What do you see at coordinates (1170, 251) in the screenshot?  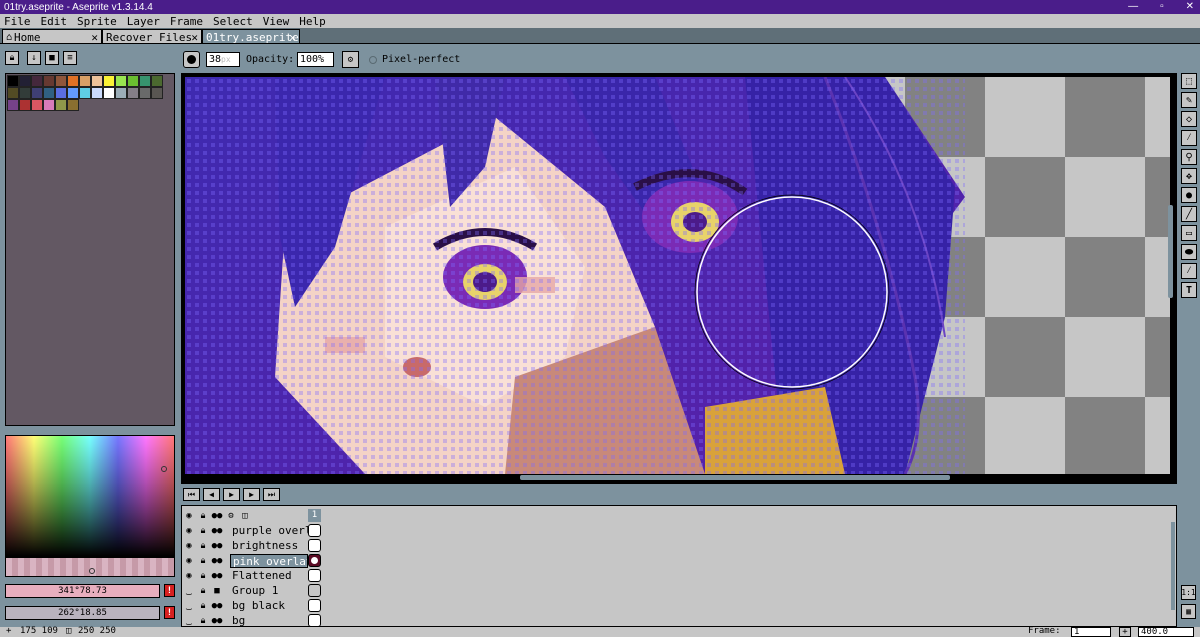 I see `vertical-scrollbar` at bounding box center [1170, 251].